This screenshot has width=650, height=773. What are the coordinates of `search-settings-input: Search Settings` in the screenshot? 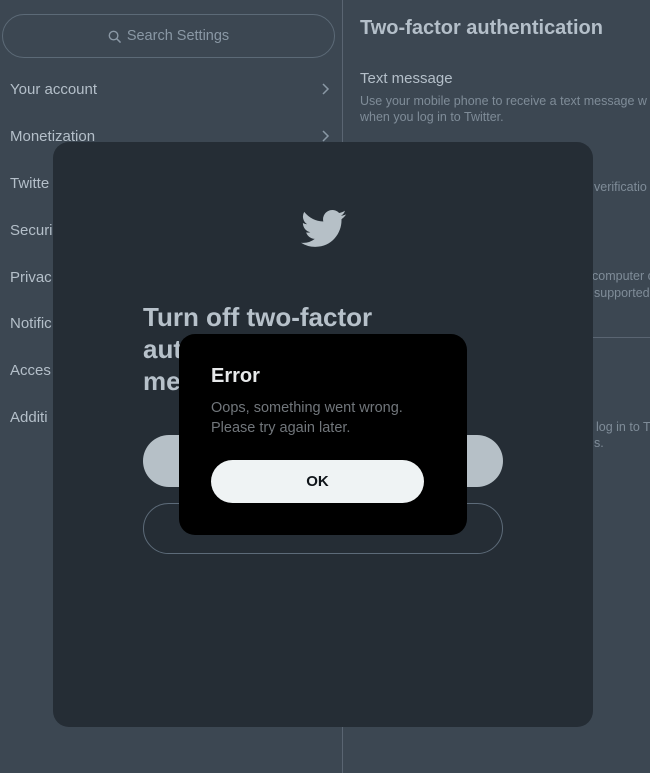 It's located at (168, 36).